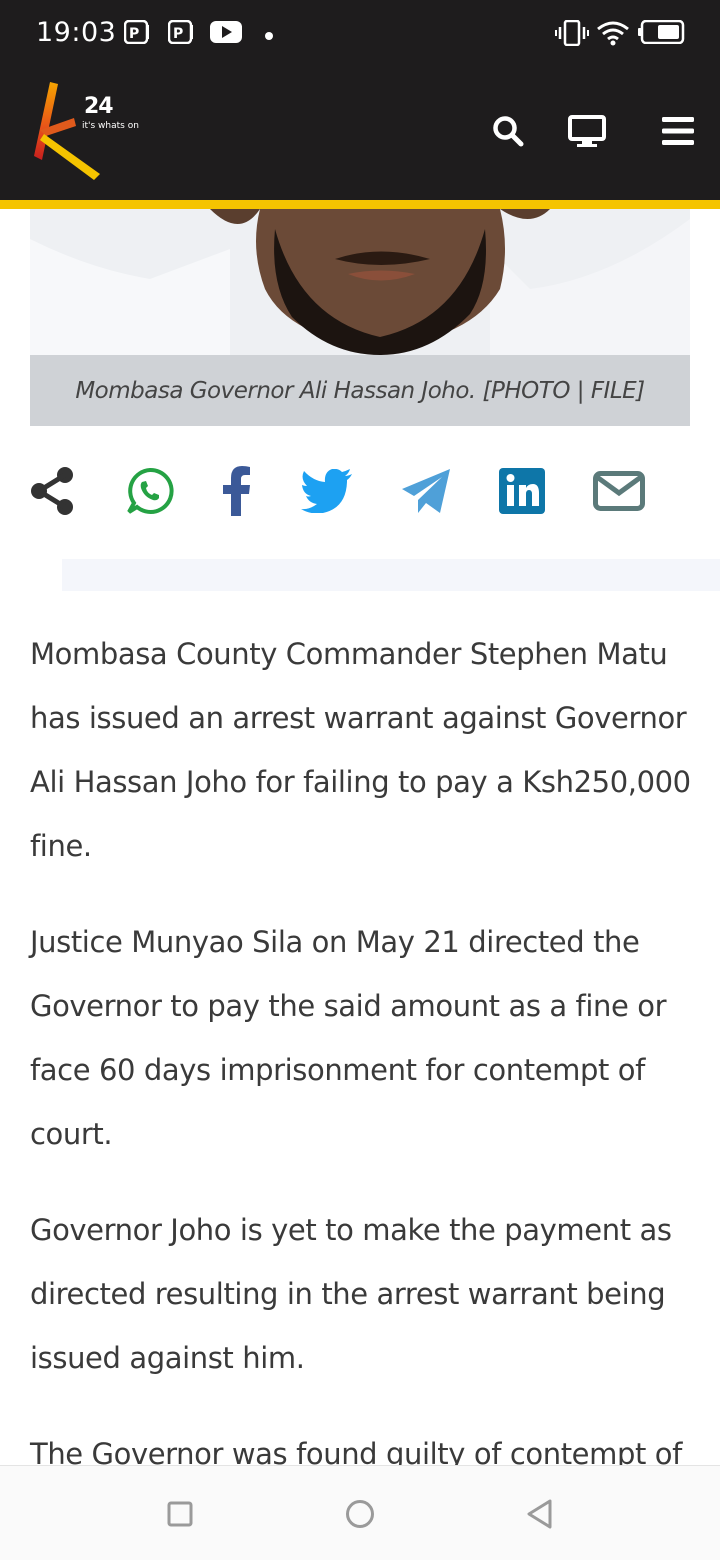 Image resolution: width=720 pixels, height=1560 pixels. I want to click on recents-button, so click(180, 1514).